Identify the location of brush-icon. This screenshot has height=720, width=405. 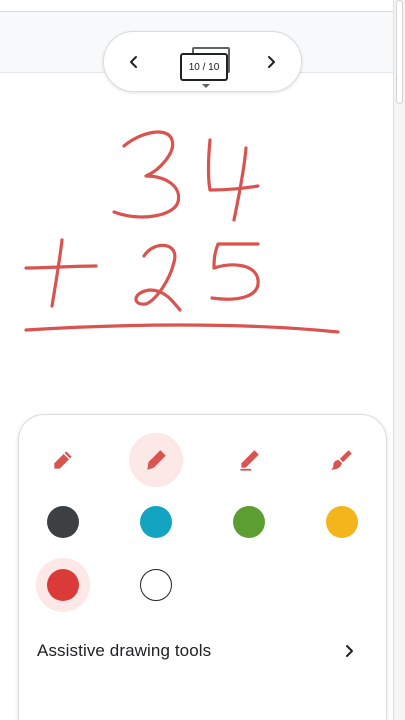
(341, 460).